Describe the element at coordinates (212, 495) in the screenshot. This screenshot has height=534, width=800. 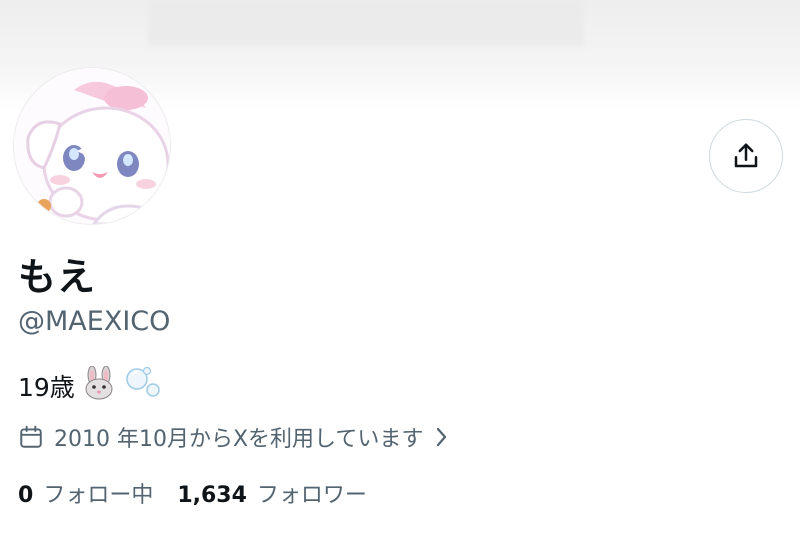
I see `followers-count: 1,634` at that location.